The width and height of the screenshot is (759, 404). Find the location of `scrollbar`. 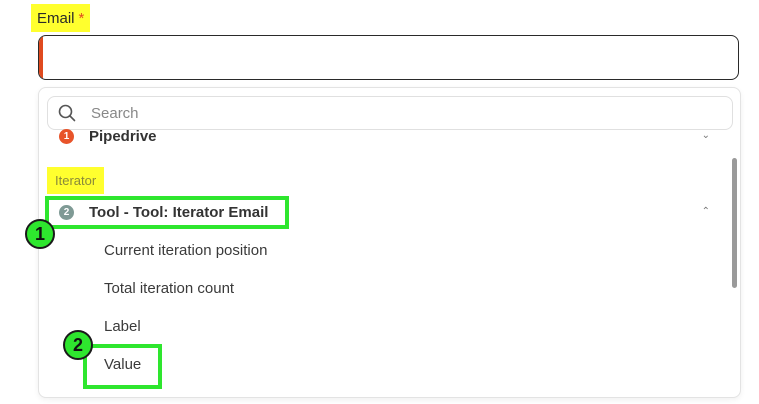

scrollbar is located at coordinates (734, 223).